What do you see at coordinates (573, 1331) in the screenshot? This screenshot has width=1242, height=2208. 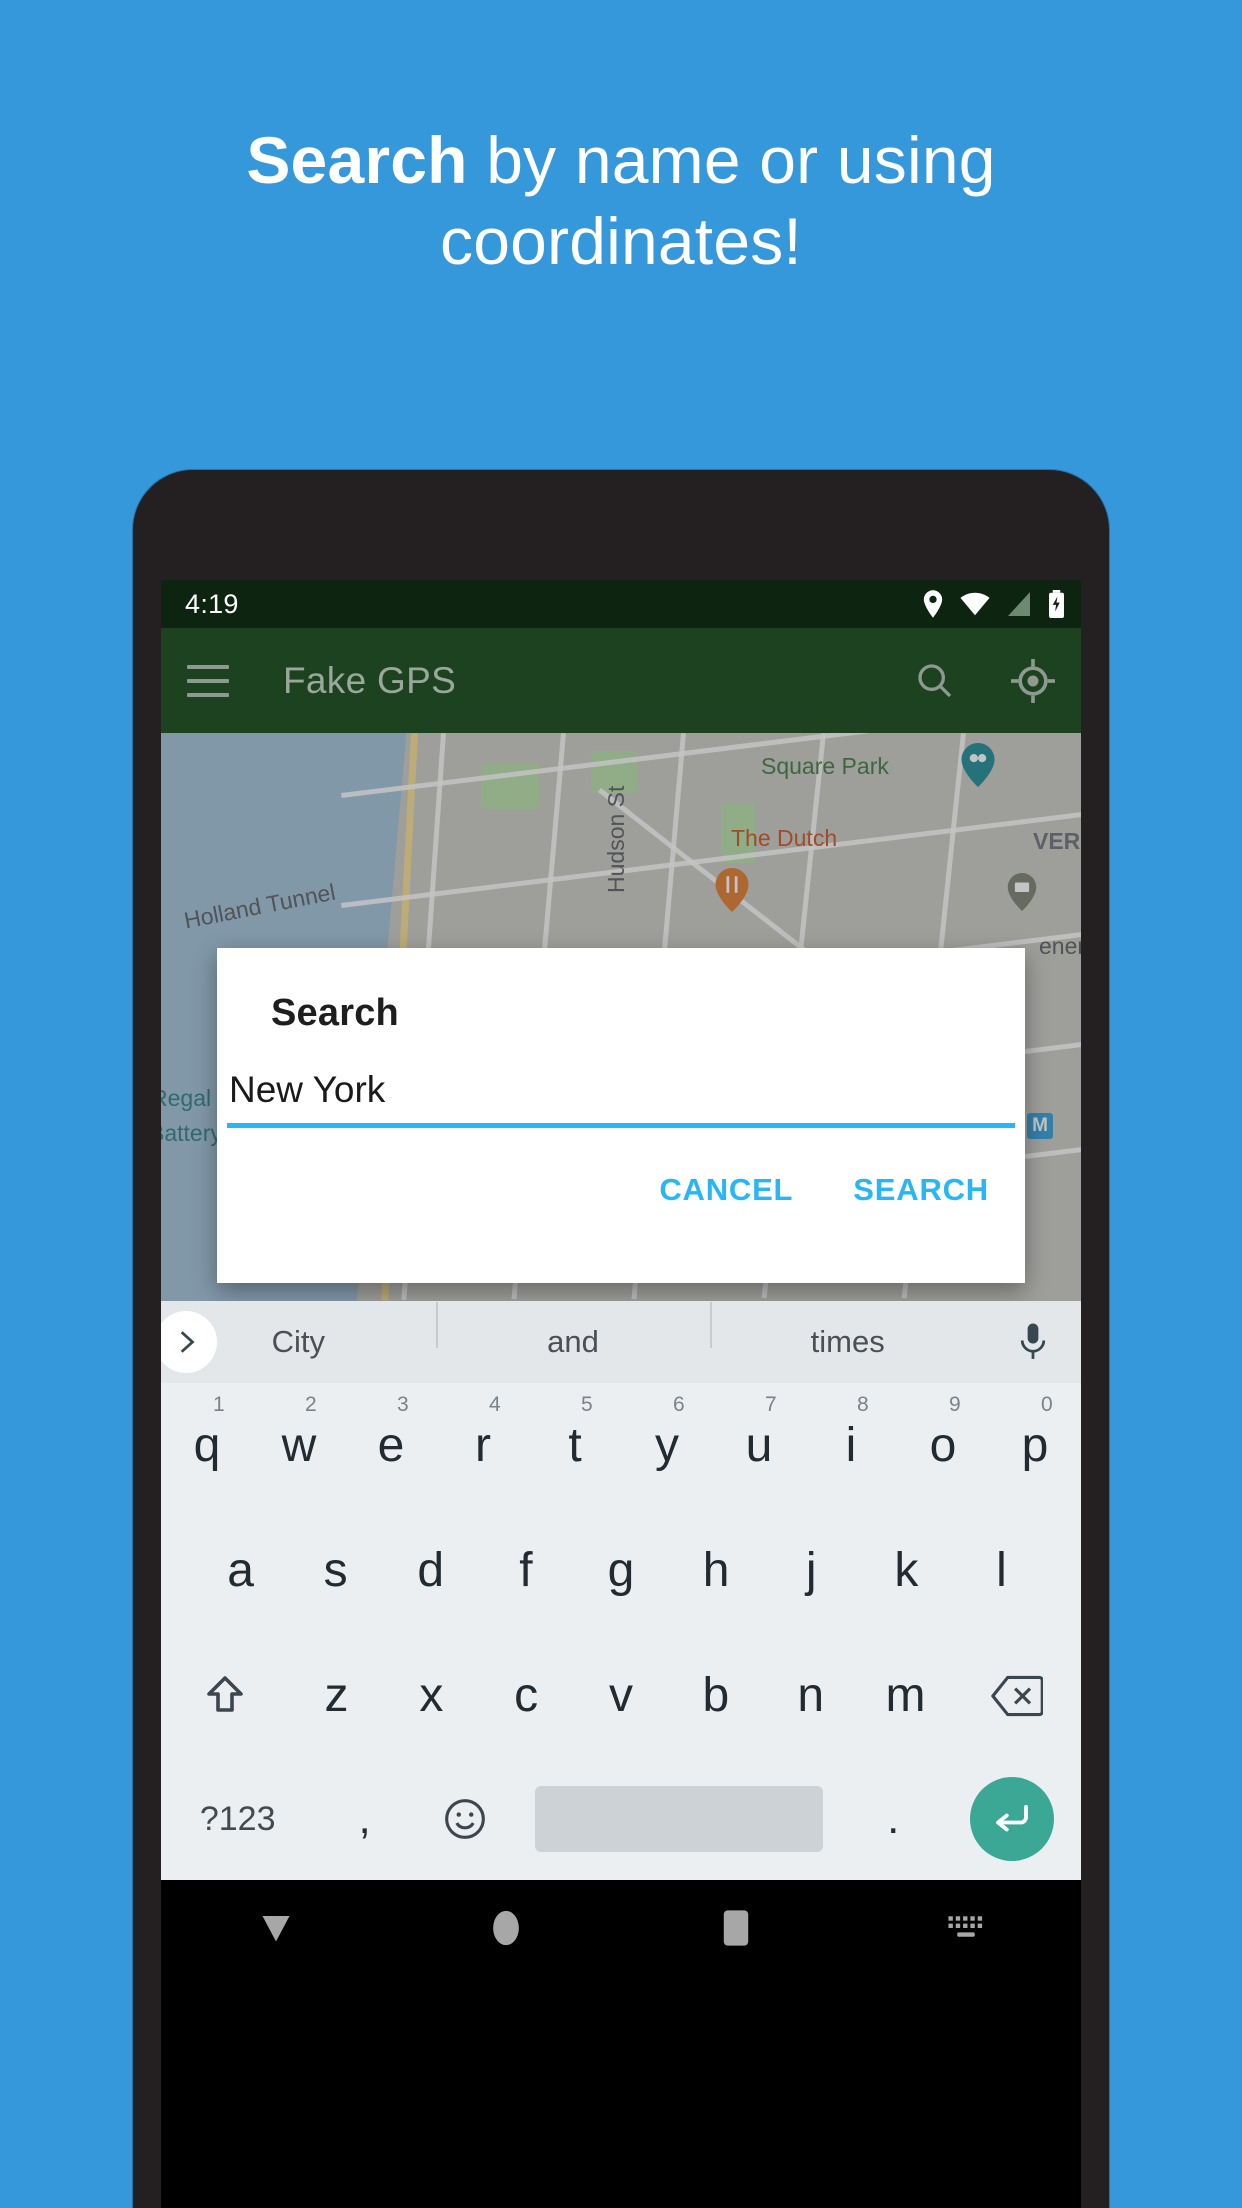 I see `suggestion-item: and` at bounding box center [573, 1331].